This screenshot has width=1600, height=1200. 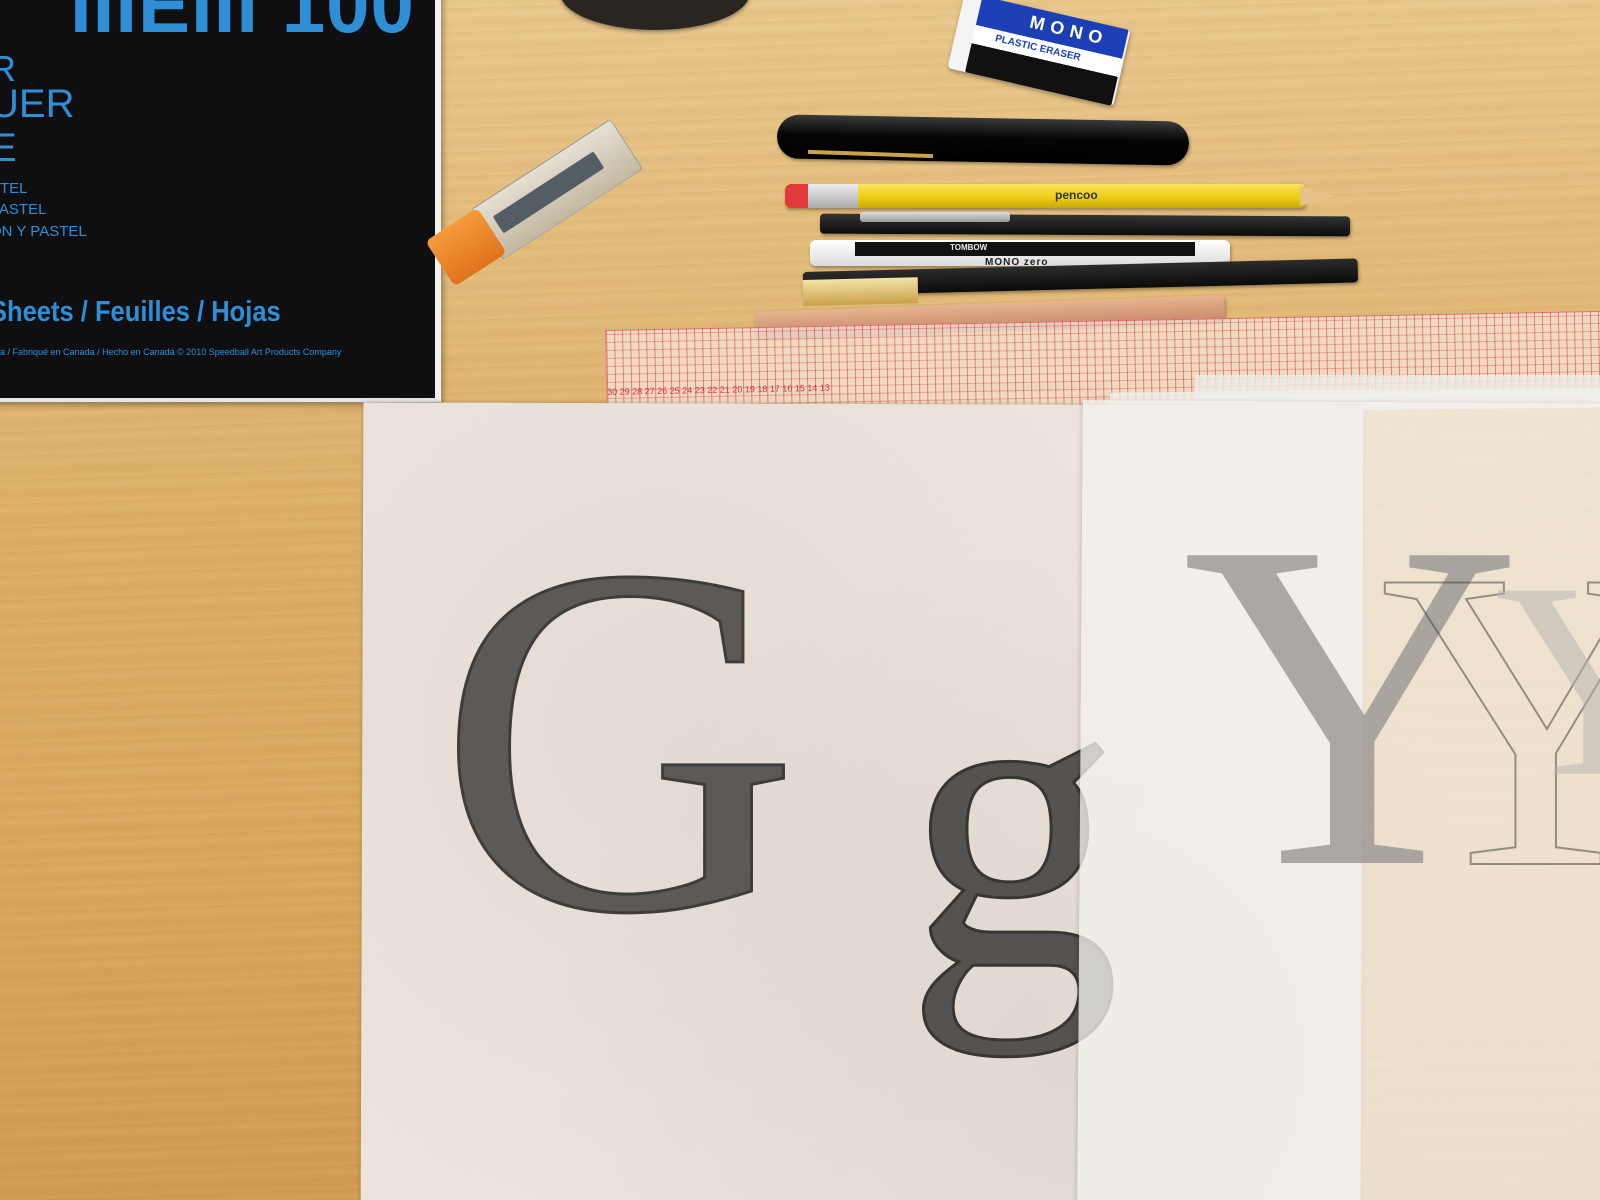 I want to click on drawn-letter-uppercase: G, so click(x=618, y=740).